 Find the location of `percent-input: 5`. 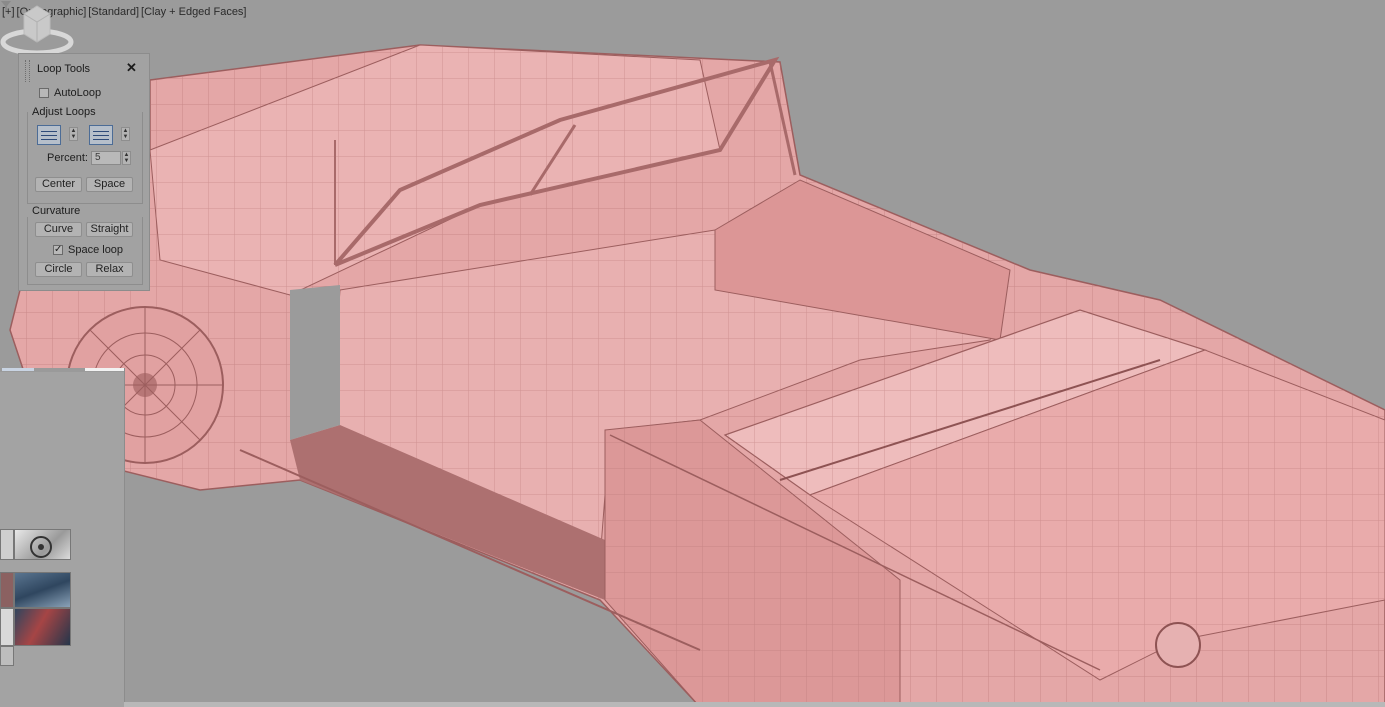

percent-input: 5 is located at coordinates (106, 158).